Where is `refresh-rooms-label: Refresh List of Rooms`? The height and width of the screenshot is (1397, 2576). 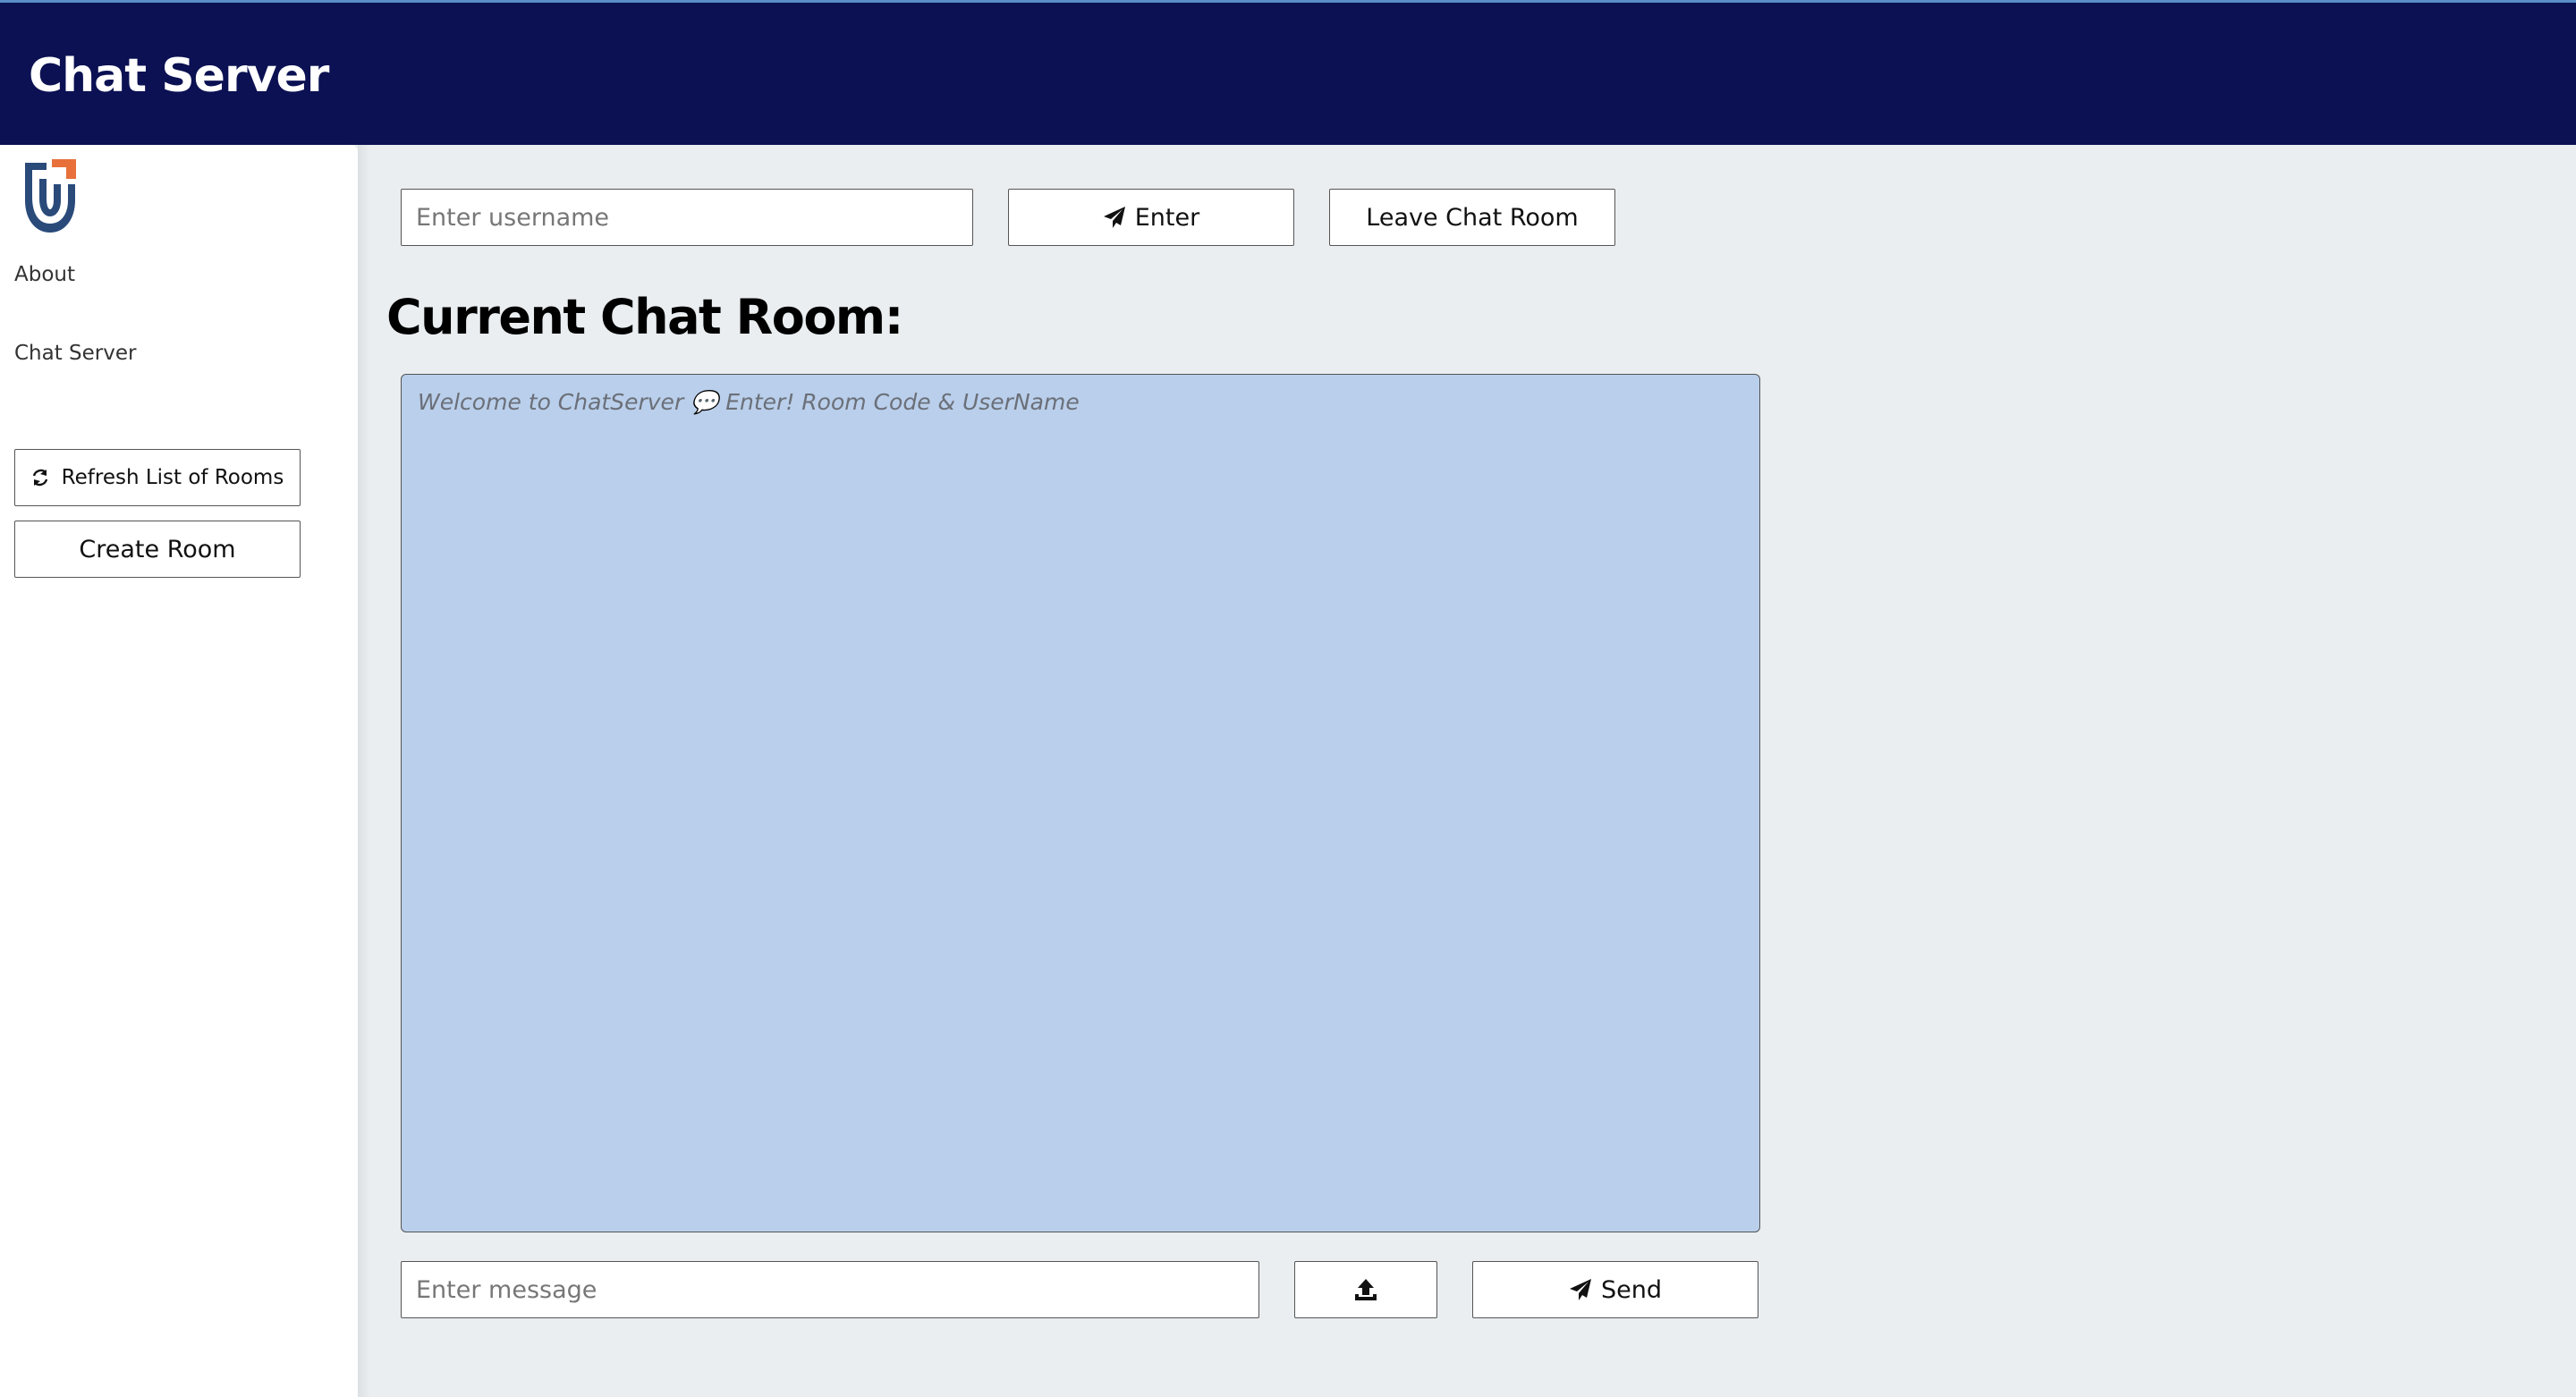 refresh-rooms-label: Refresh List of Rooms is located at coordinates (172, 478).